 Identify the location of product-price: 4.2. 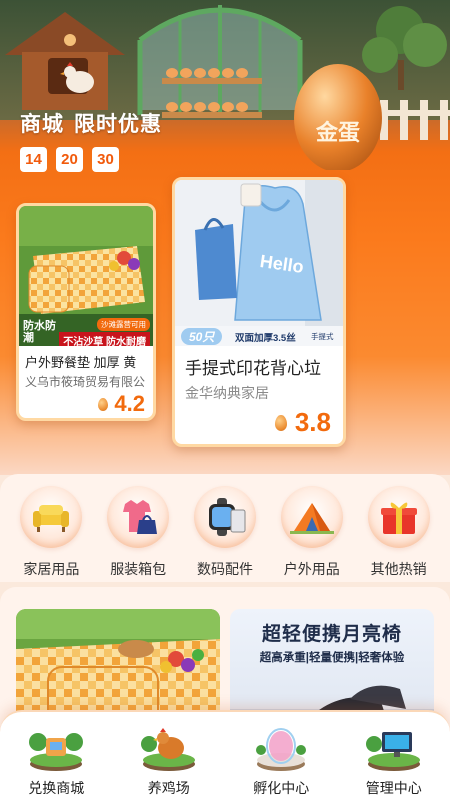
(86, 403).